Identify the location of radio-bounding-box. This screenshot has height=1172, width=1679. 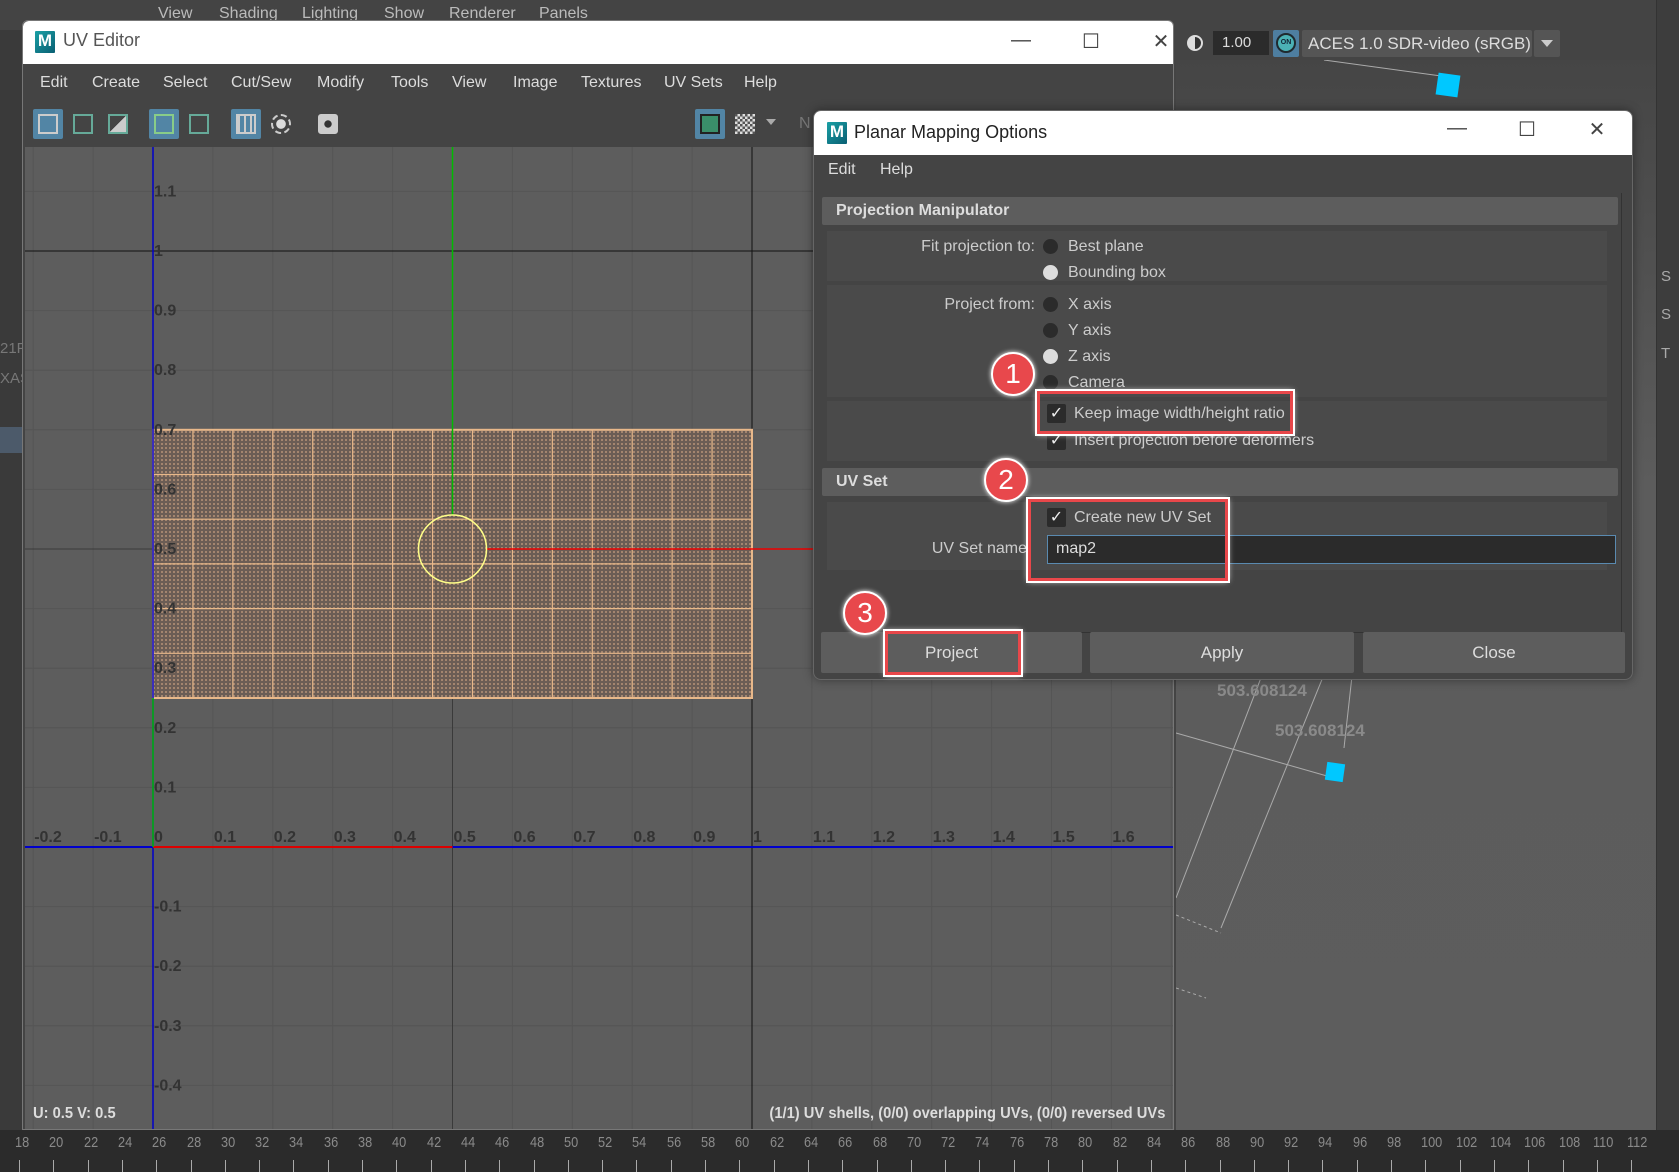
(1050, 272).